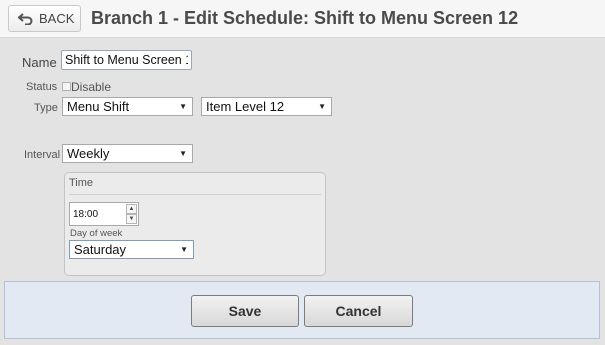 The width and height of the screenshot is (605, 345). I want to click on name-label: Name, so click(39, 62).